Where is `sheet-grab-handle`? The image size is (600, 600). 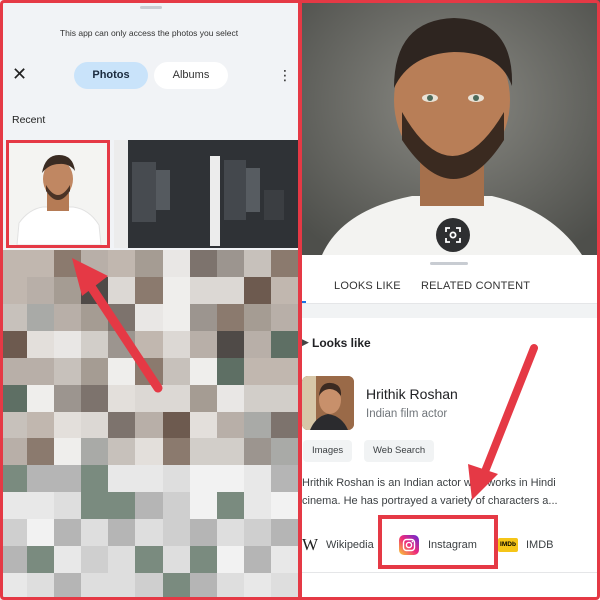
sheet-grab-handle is located at coordinates (151, 7).